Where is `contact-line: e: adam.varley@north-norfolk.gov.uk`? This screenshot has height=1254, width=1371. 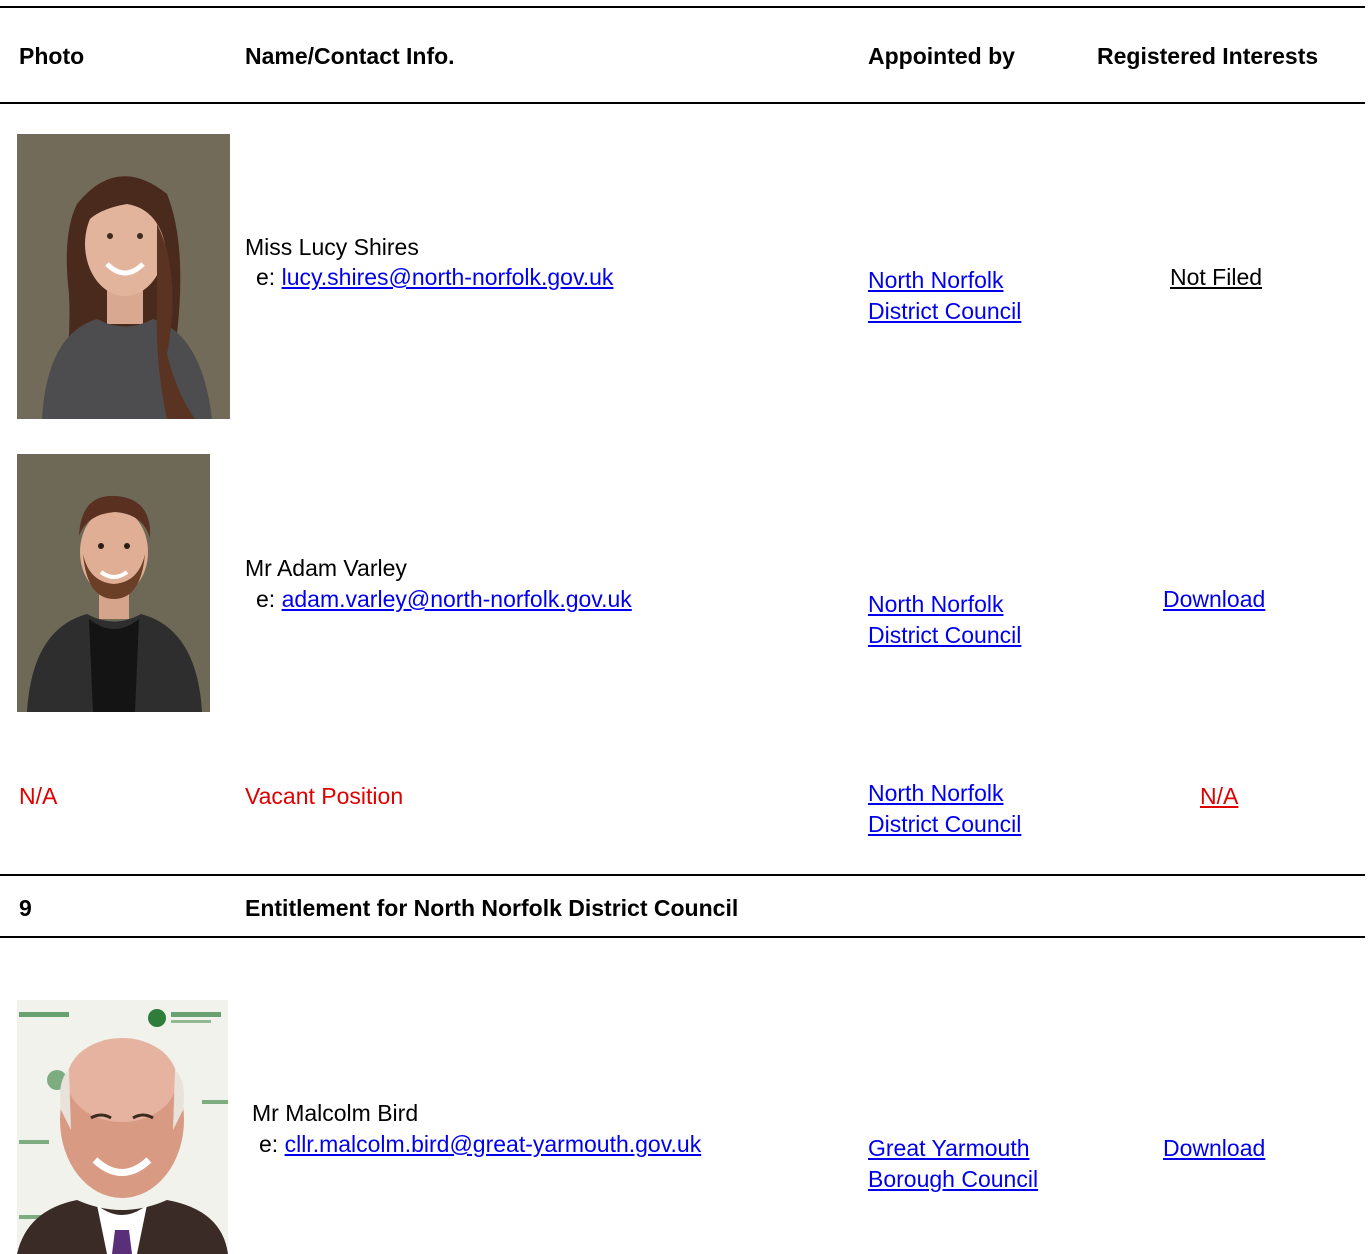
contact-line: e: adam.varley@north-norfolk.gov.uk is located at coordinates (444, 599).